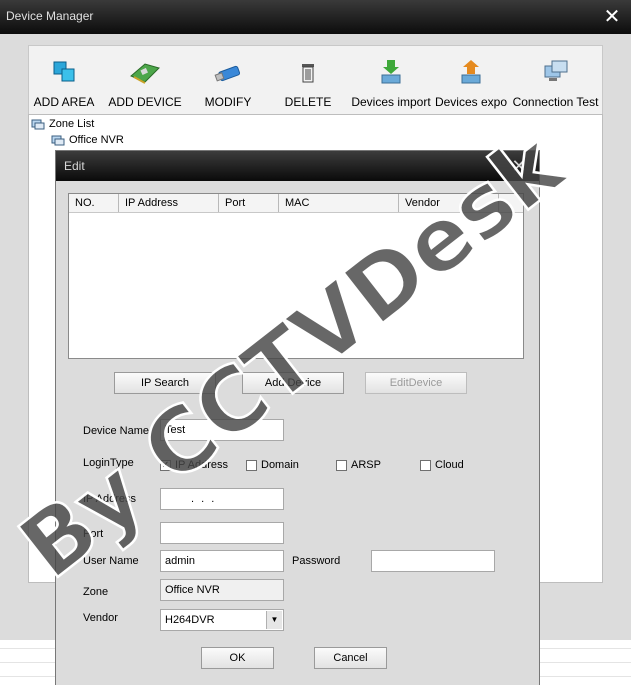 The height and width of the screenshot is (685, 631). Describe the element at coordinates (145, 102) in the screenshot. I see `toolbar-label: ADD DEVICE` at that location.